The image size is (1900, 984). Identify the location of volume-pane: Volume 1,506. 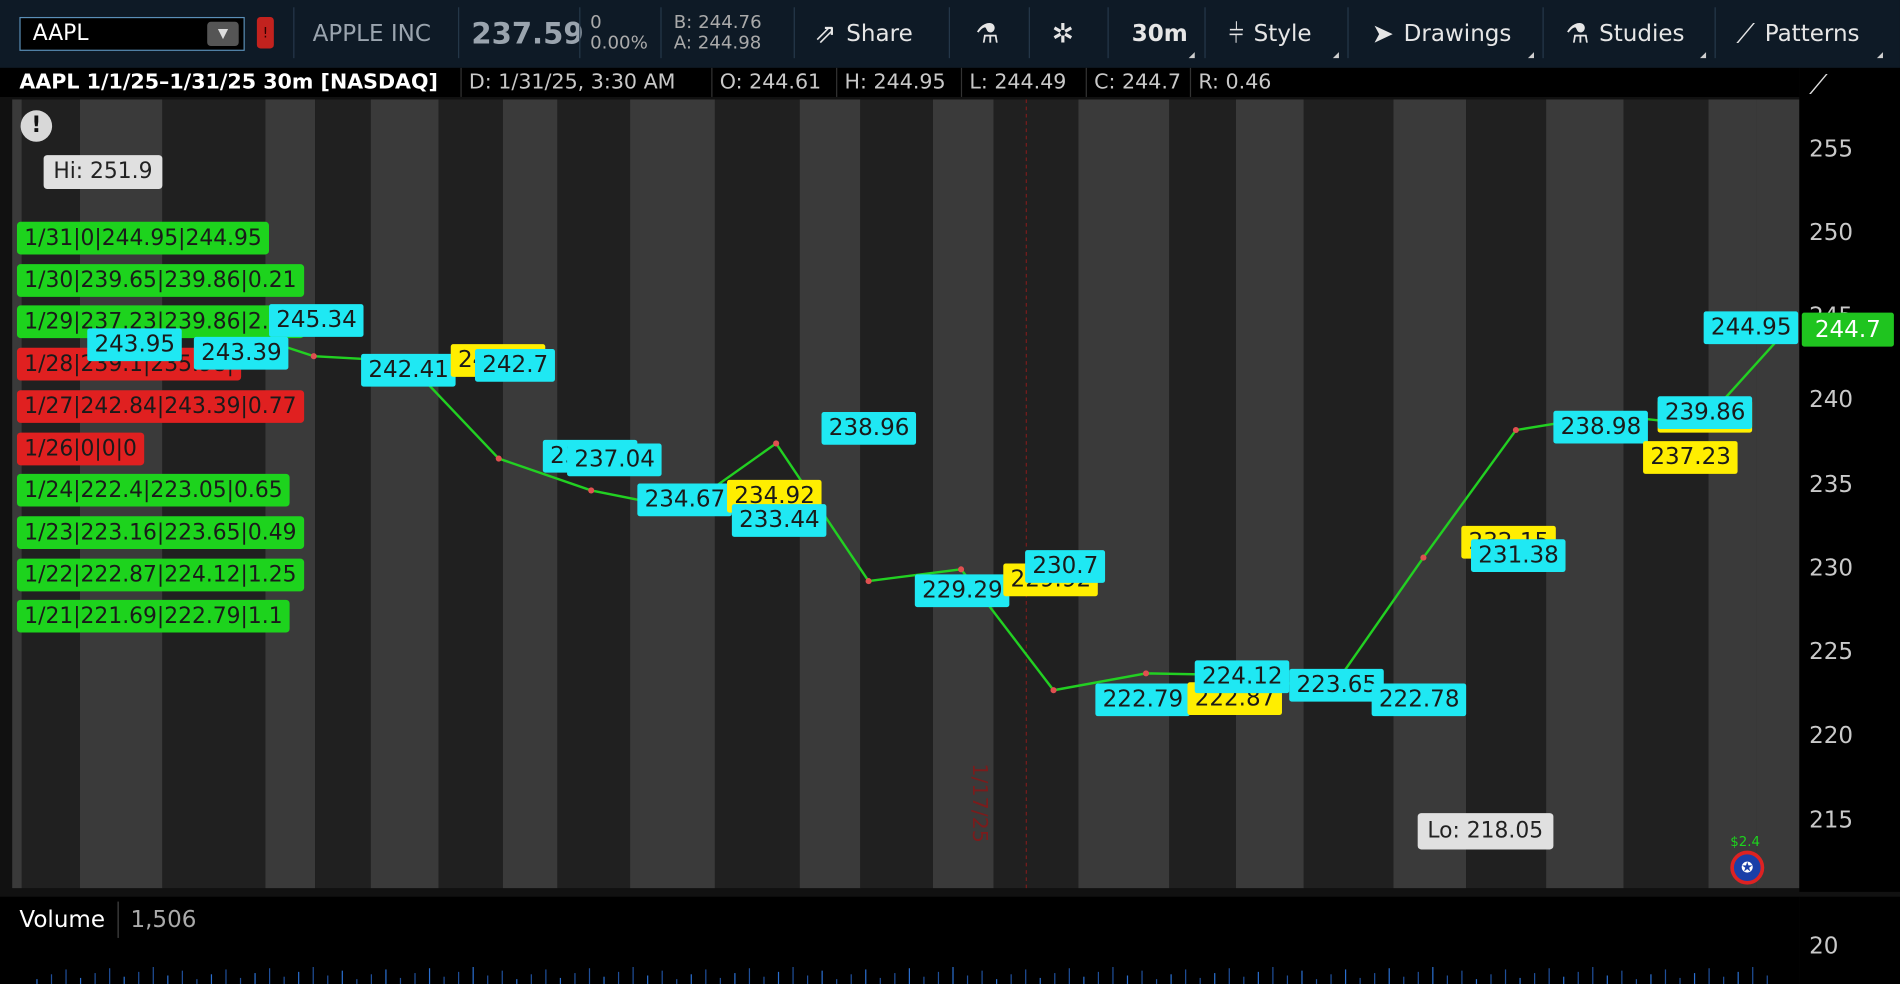
(900, 940).